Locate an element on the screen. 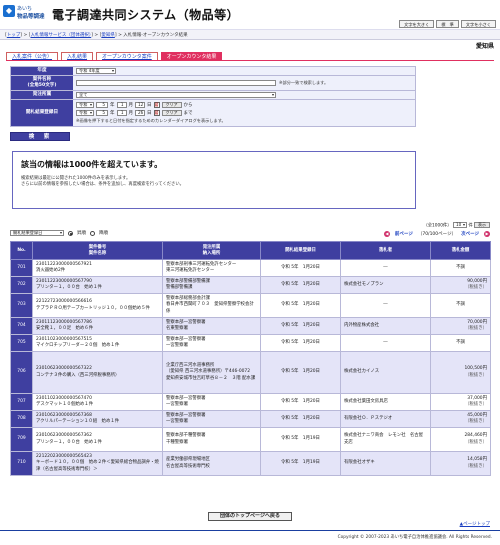 The height and width of the screenshot is (545, 500). breadcrumb-org-select: 入札情報サービス（団体選択） is located at coordinates (60, 35).